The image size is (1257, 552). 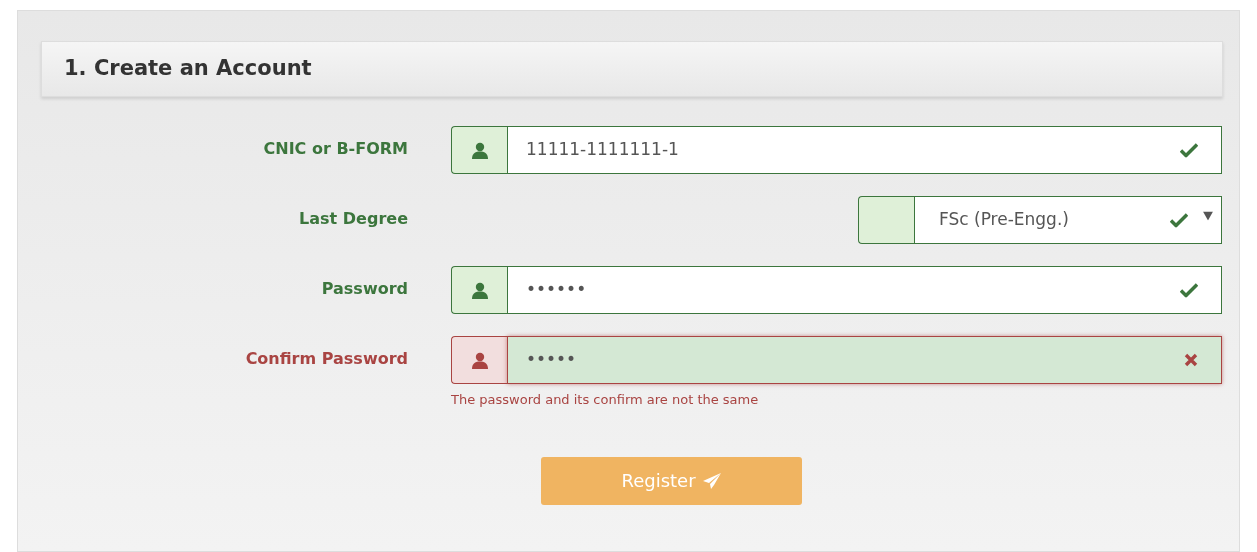 What do you see at coordinates (605, 400) in the screenshot?
I see `error-message: The password and its confirm are not the same` at bounding box center [605, 400].